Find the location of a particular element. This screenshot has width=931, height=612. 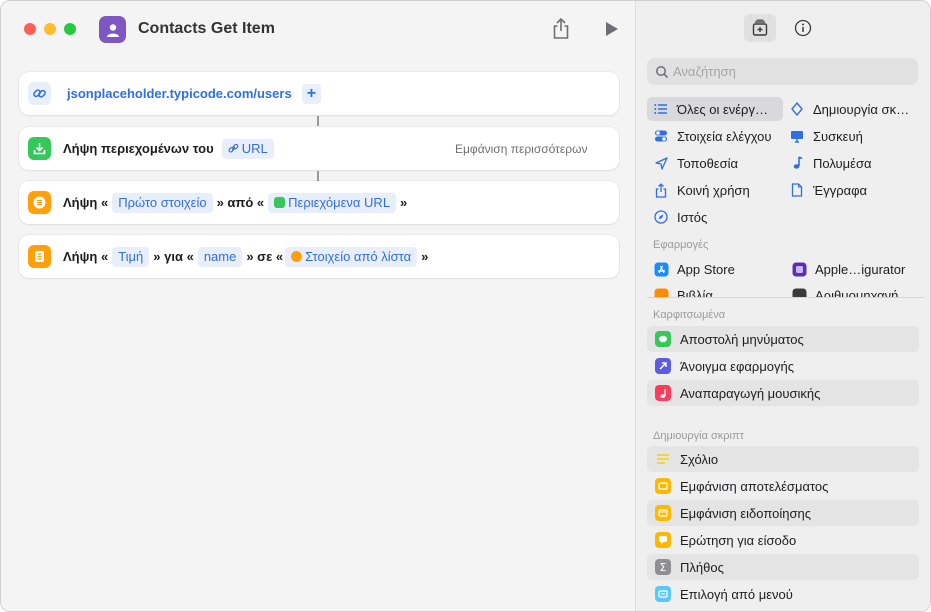

library-add-icon is located at coordinates (760, 27).